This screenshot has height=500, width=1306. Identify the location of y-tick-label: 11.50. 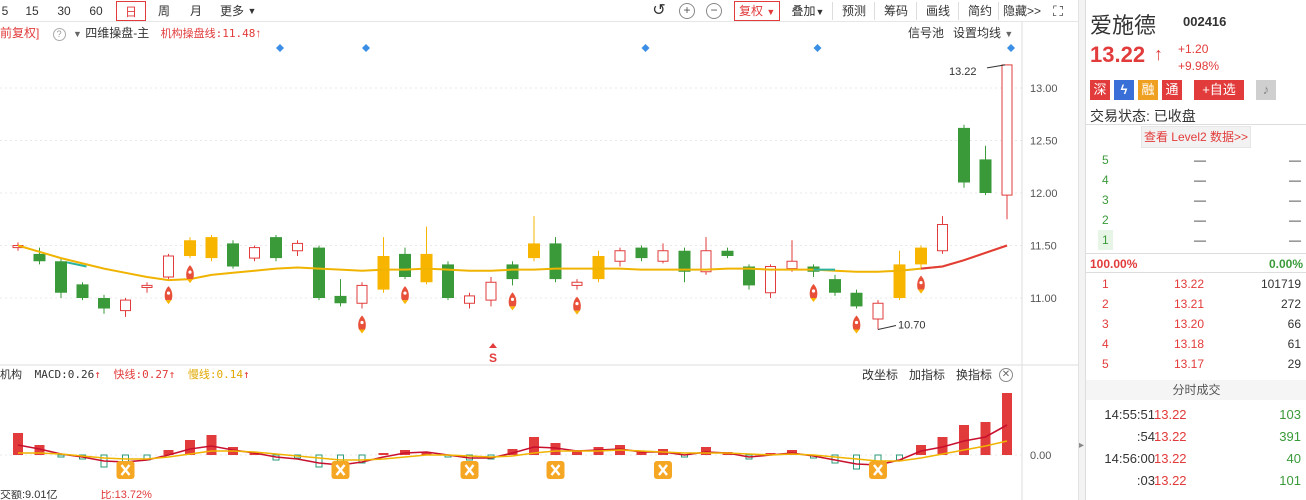
(1043, 247).